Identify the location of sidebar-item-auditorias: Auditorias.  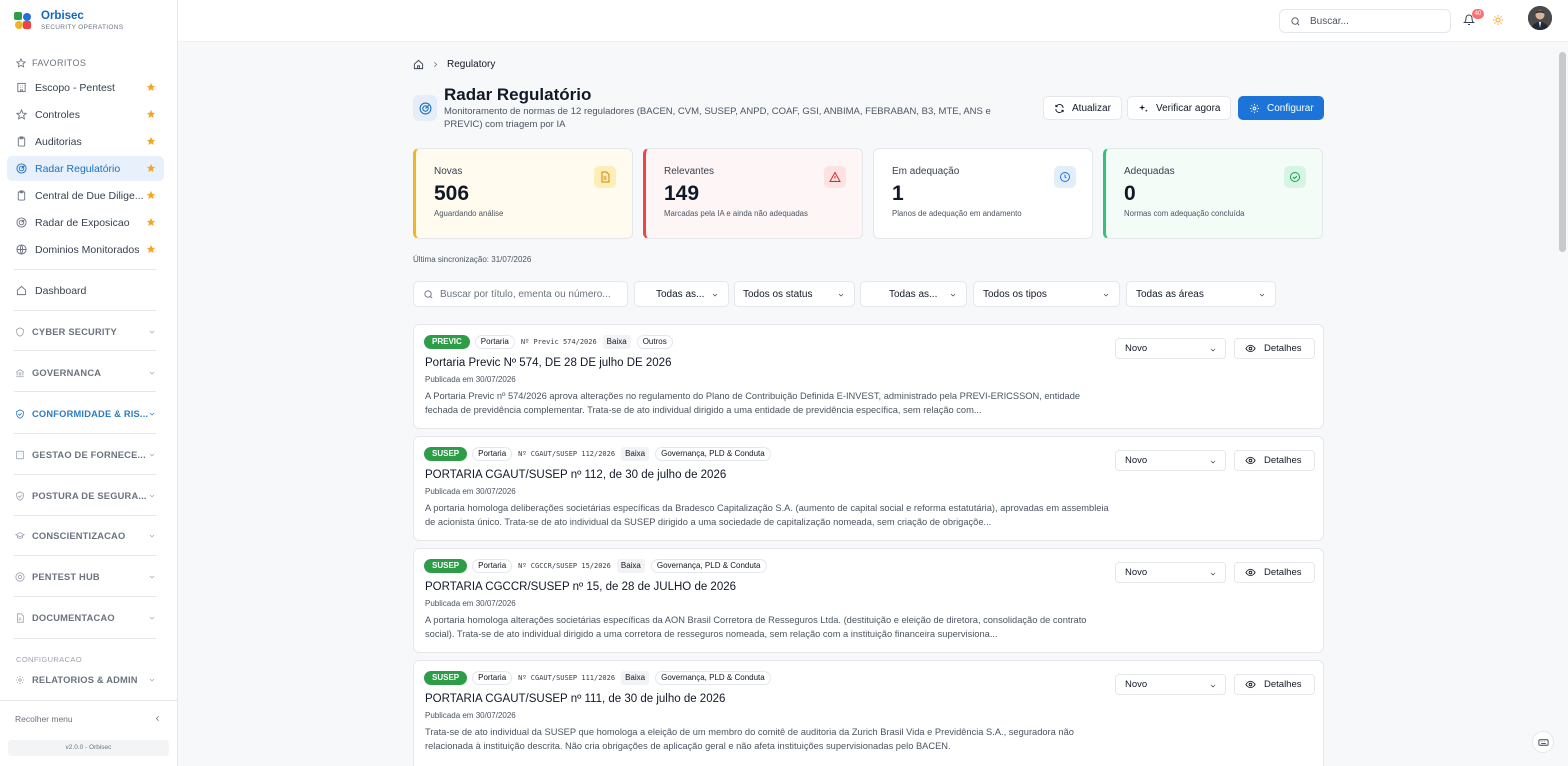
(85, 141).